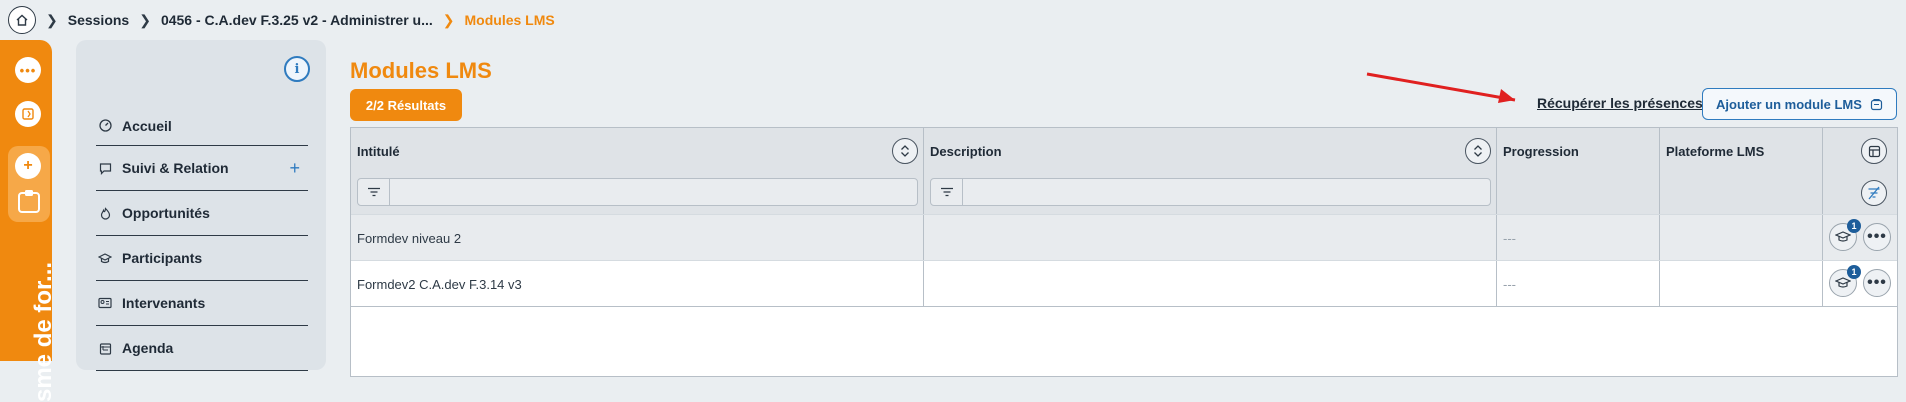 The image size is (1906, 402). Describe the element at coordinates (166, 213) in the screenshot. I see `nav-item-label: Opportunités` at that location.